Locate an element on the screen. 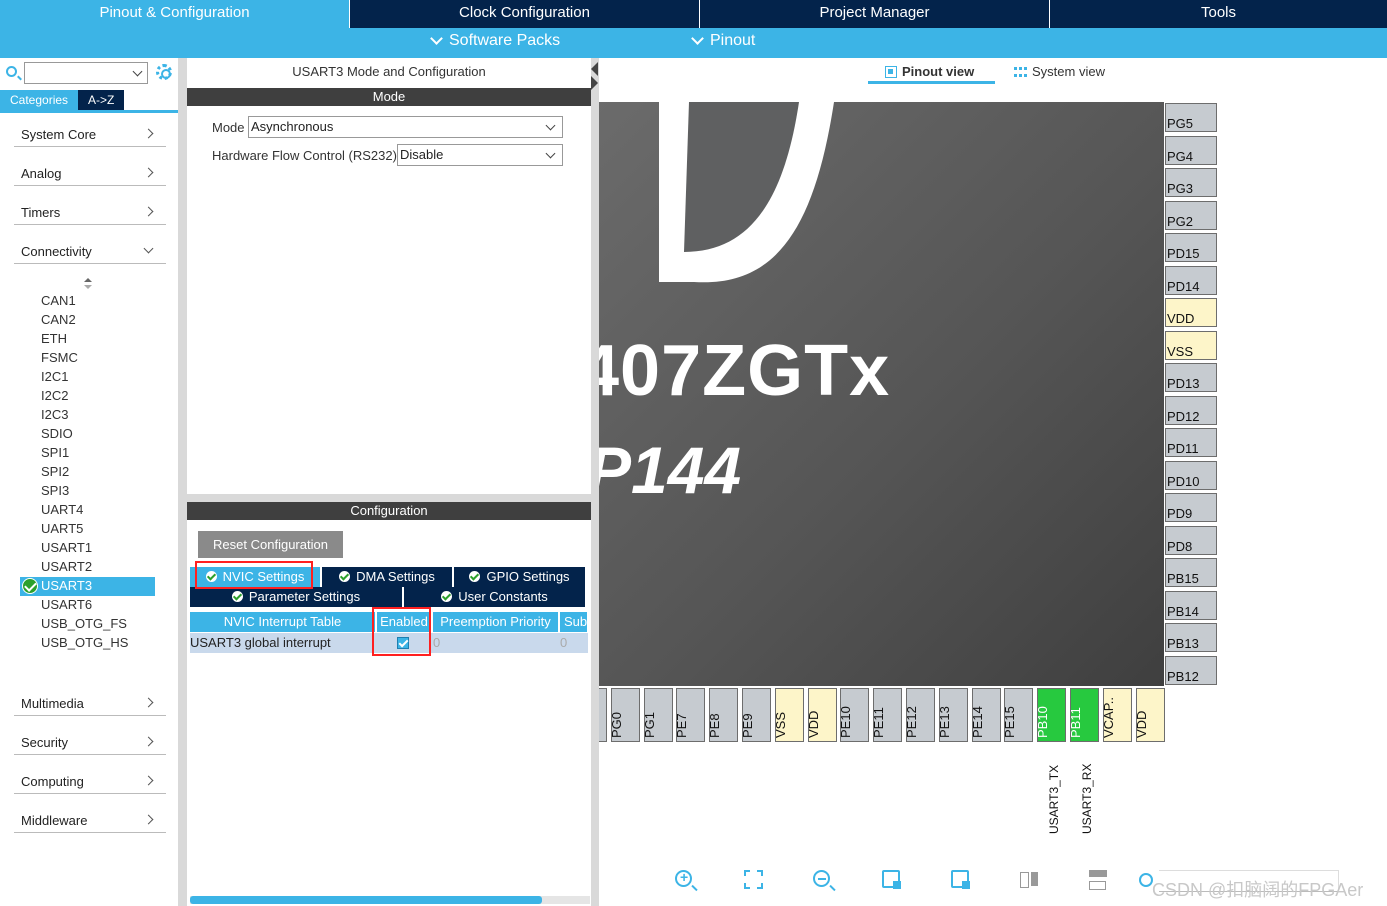 The image size is (1387, 906). pin-pd12: PD12 is located at coordinates (1191, 410).